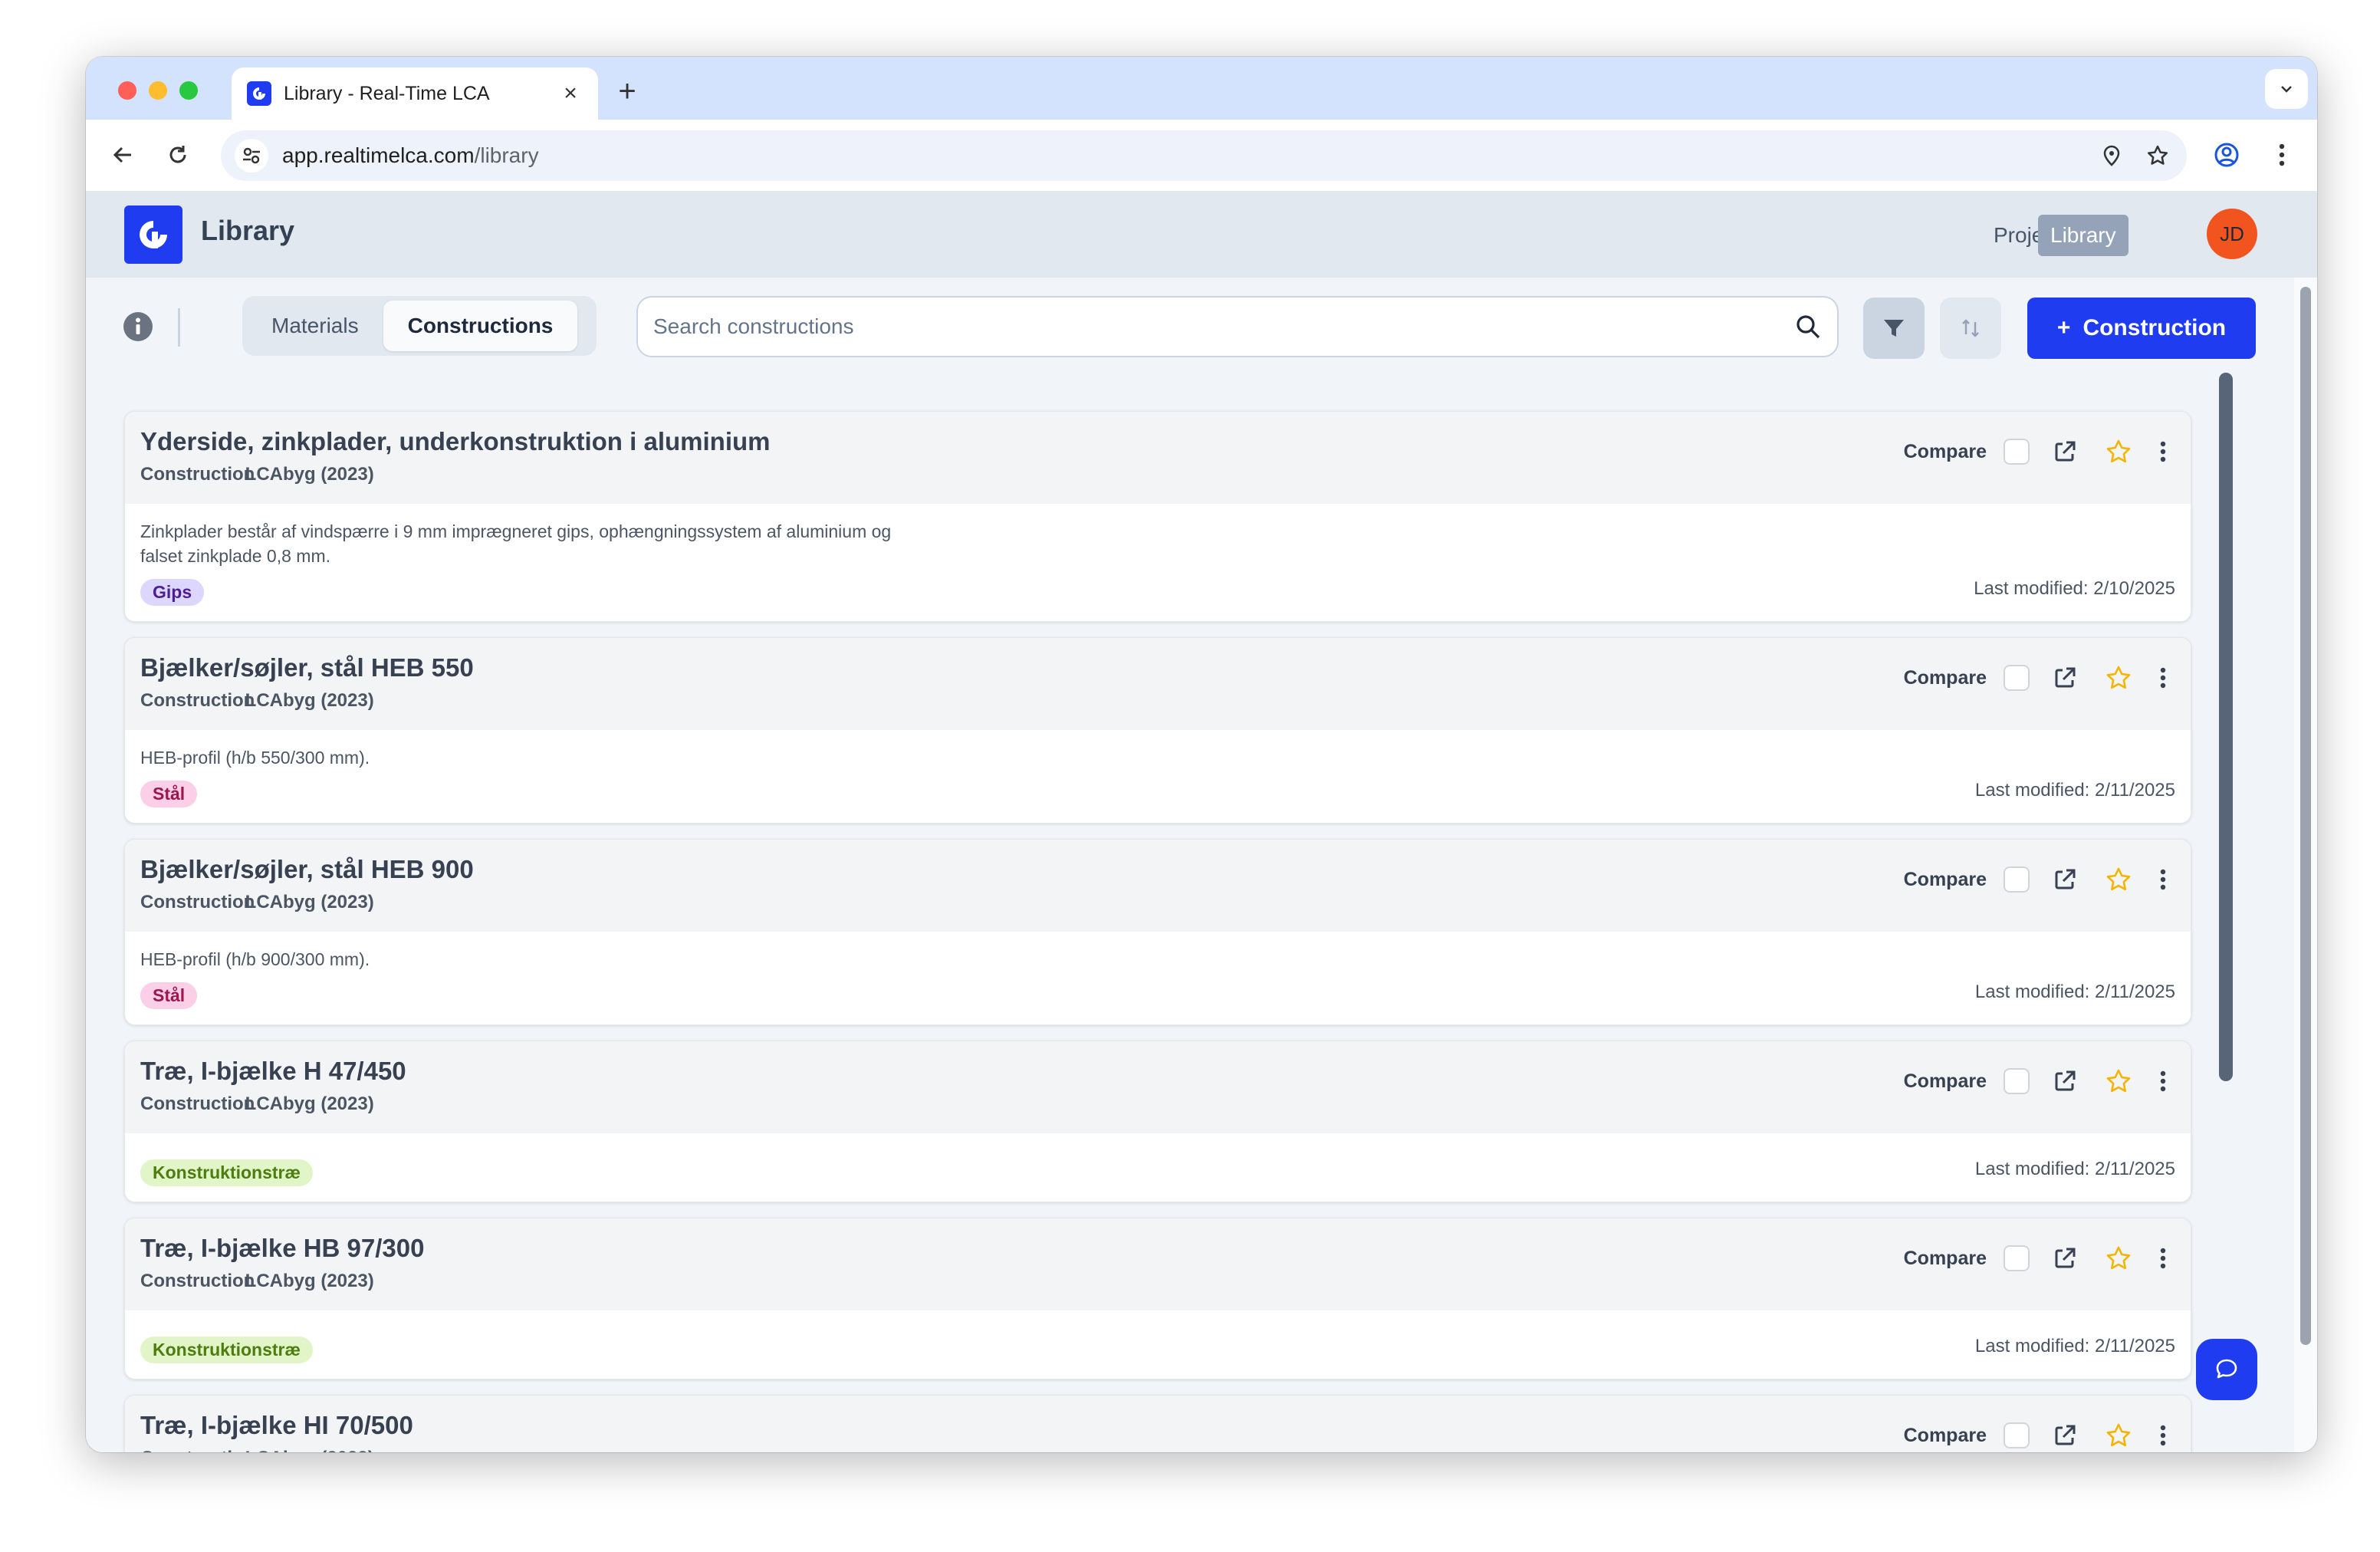 This screenshot has height=1552, width=2380. Describe the element at coordinates (153, 235) in the screenshot. I see `app-logo-icon` at that location.